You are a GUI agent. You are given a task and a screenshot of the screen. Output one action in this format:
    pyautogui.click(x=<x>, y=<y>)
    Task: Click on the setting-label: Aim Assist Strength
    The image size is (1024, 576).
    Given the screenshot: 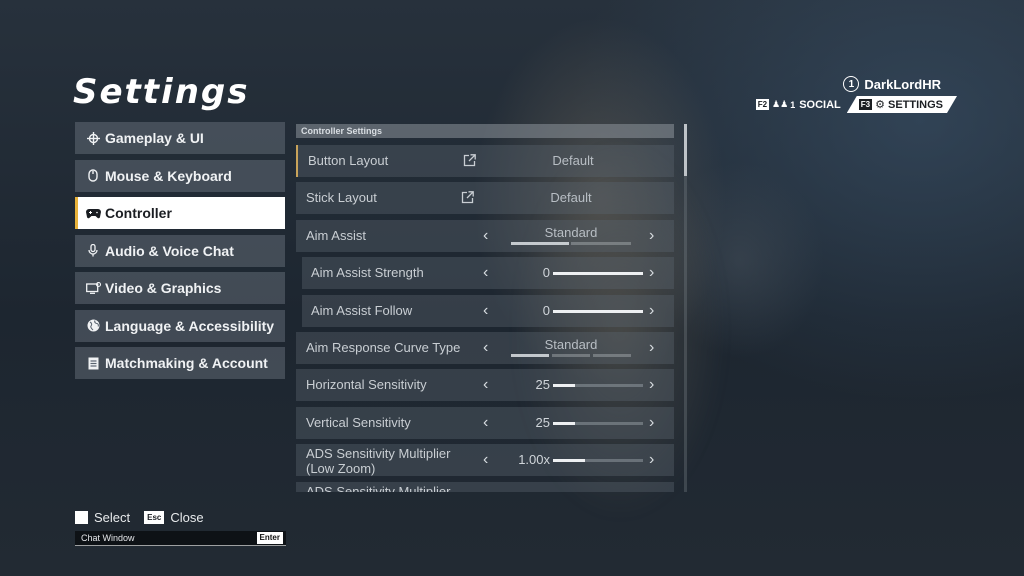 What is the action you would take?
    pyautogui.click(x=367, y=273)
    